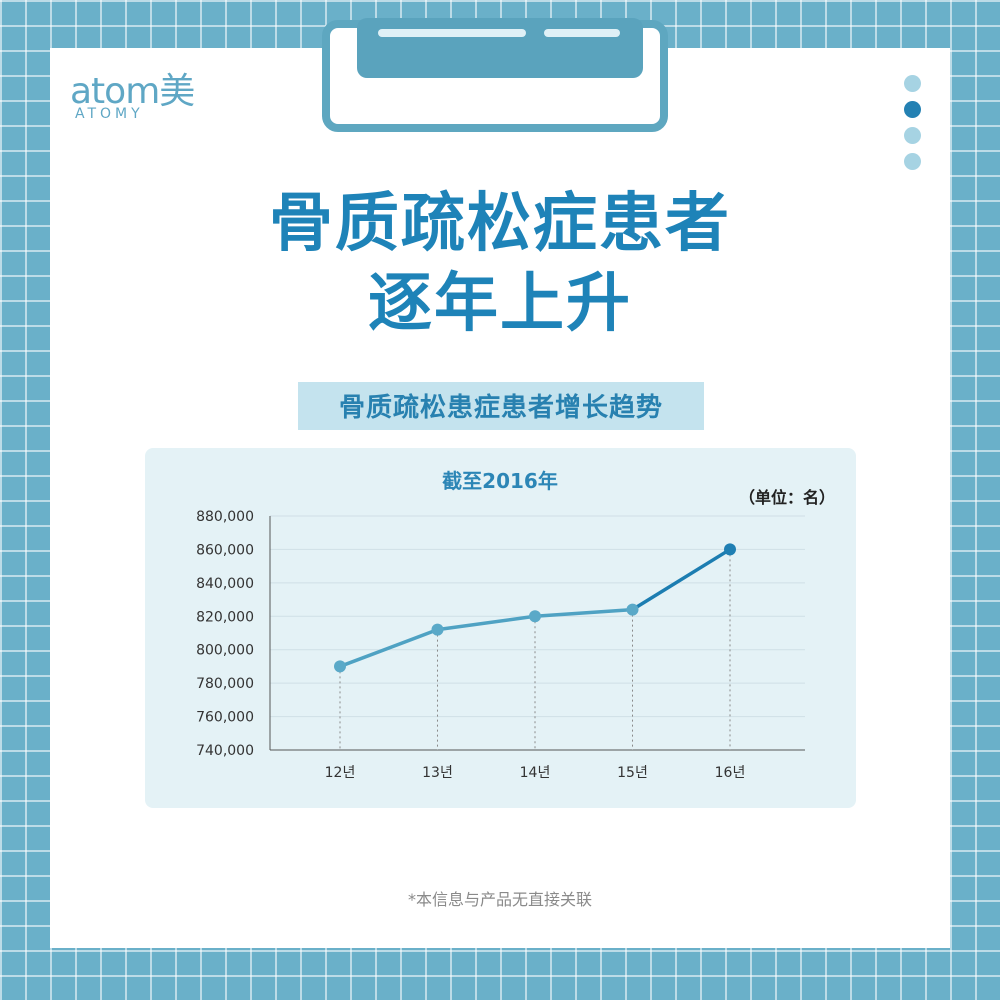 The height and width of the screenshot is (1000, 1000). Describe the element at coordinates (452, 33) in the screenshot. I see `clip-slot-left` at that location.